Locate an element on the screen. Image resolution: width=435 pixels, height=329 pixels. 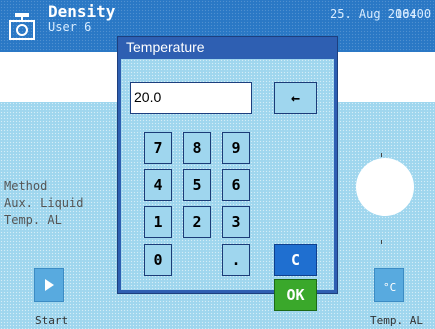
key-9: 9 is located at coordinates (236, 148).